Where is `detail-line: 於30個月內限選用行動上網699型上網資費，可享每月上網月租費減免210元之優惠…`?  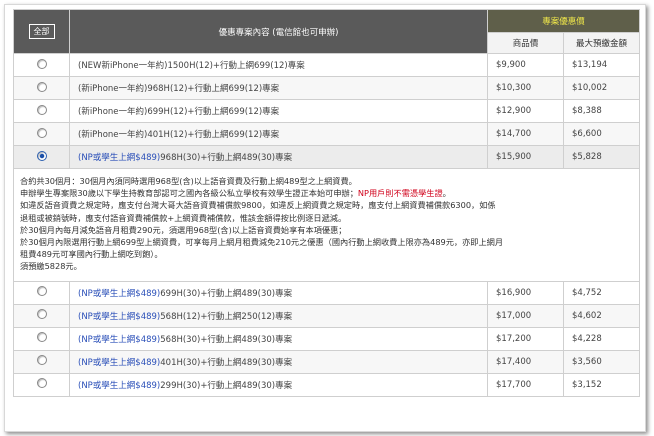
detail-line: 於30個月內限選用行動上網699型上網資費，可享每月上網月租費減免210元之優惠… is located at coordinates (262, 242).